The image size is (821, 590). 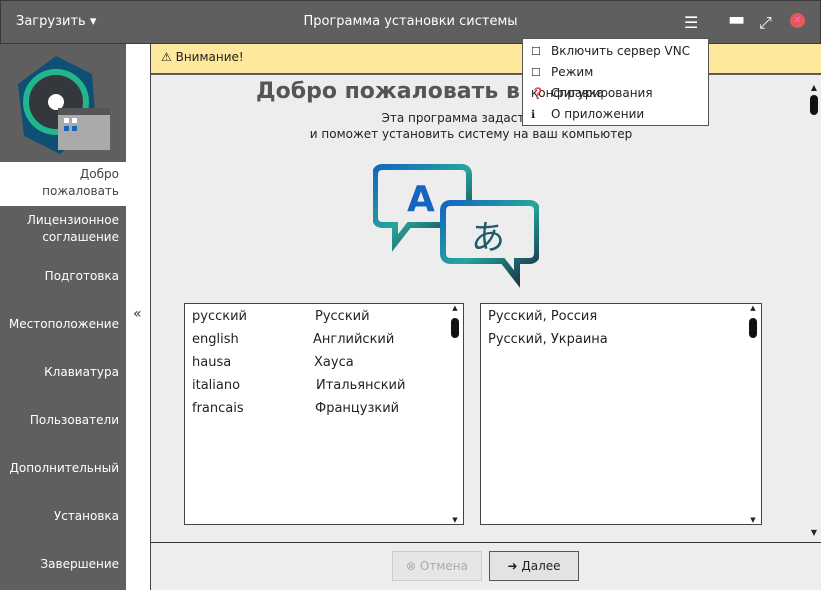 What do you see at coordinates (541, 566) in the screenshot?
I see `next-label: Далее` at bounding box center [541, 566].